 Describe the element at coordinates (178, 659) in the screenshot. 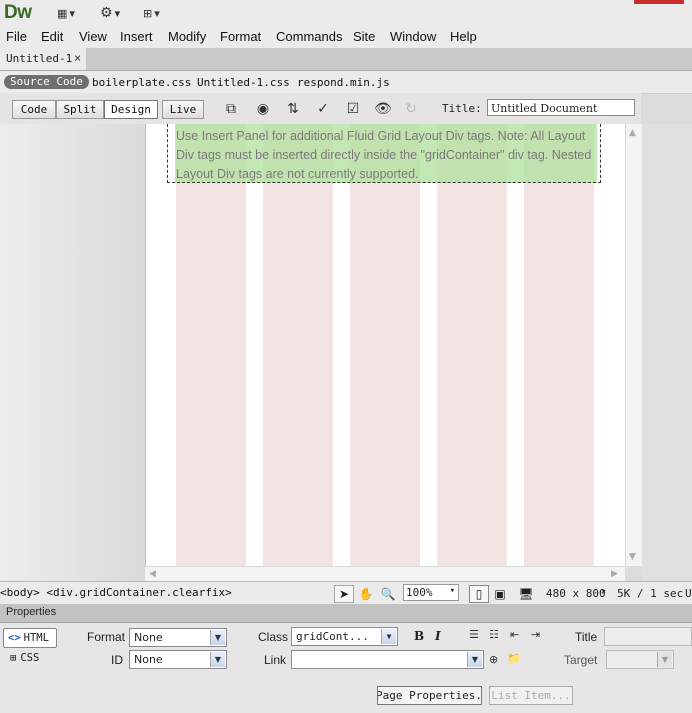

I see `id-select: None ▼` at that location.